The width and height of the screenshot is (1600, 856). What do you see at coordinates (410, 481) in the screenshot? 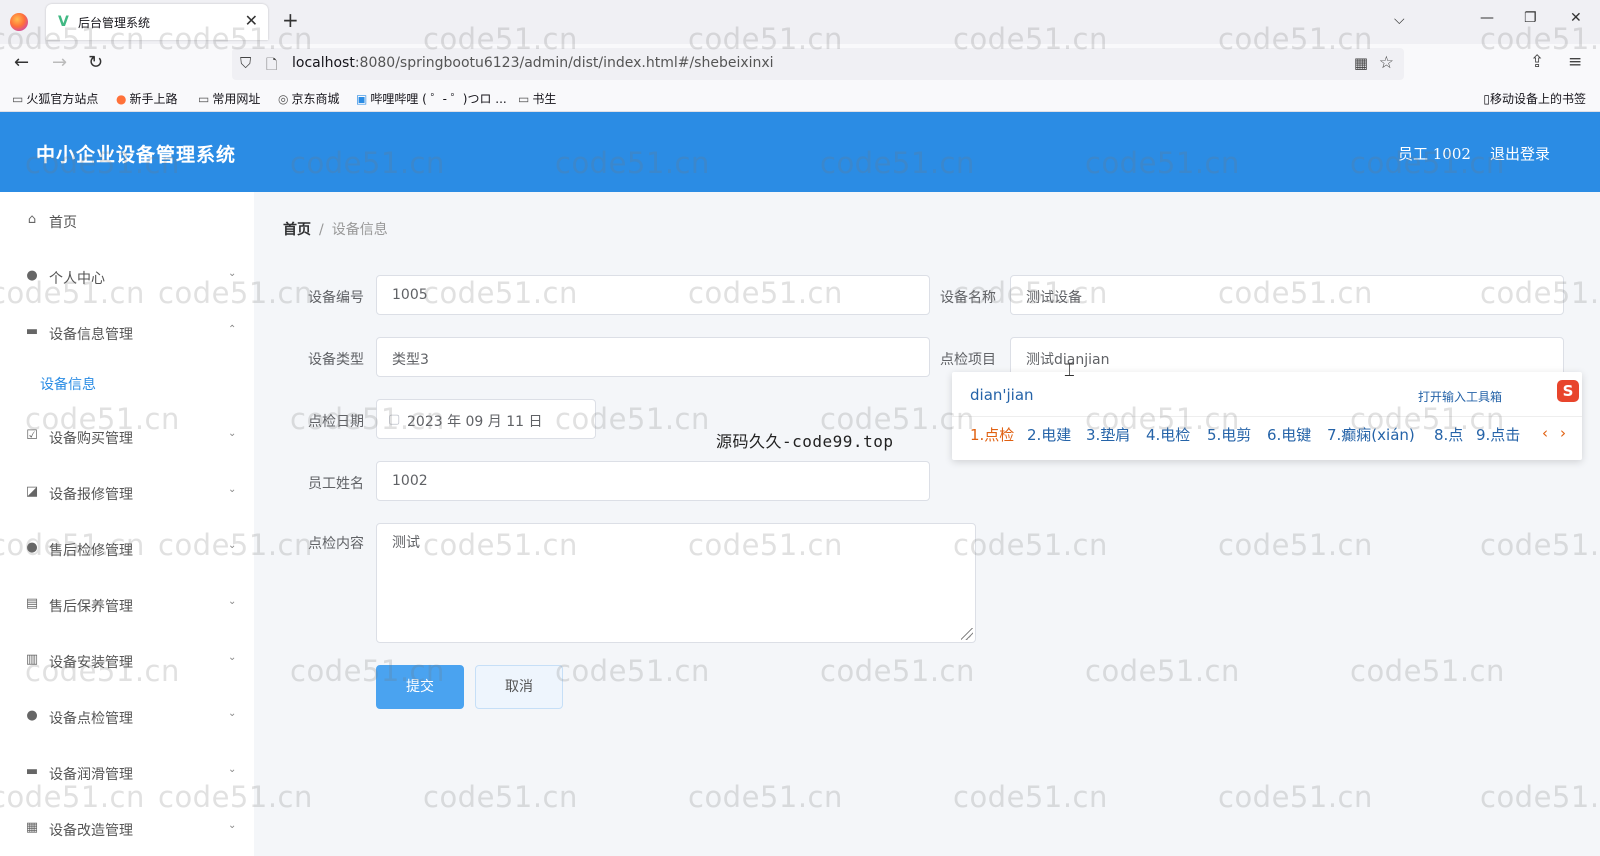
I see `staff-name-value: 1002` at bounding box center [410, 481].